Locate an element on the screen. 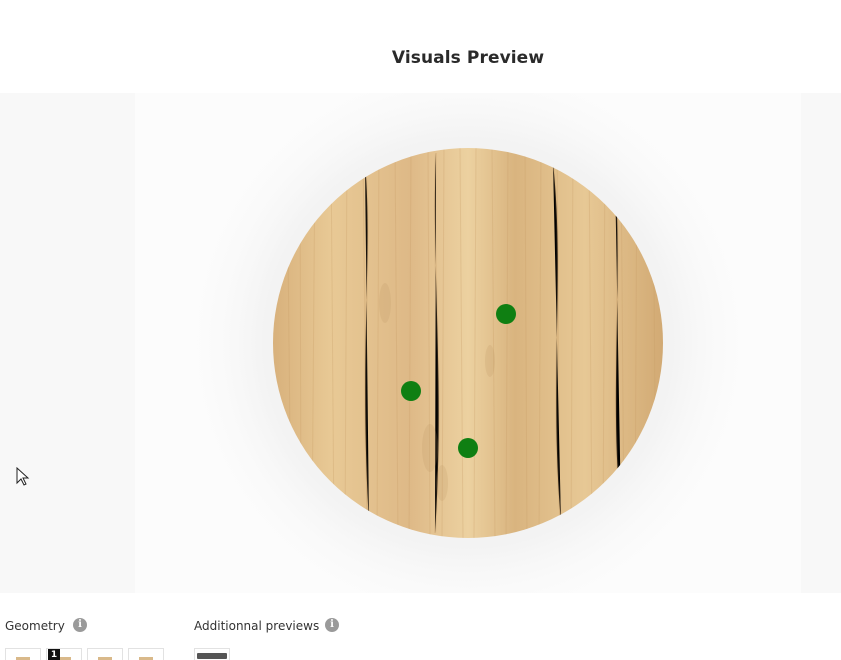  selected-geometry-badge: 1 is located at coordinates (54, 654).